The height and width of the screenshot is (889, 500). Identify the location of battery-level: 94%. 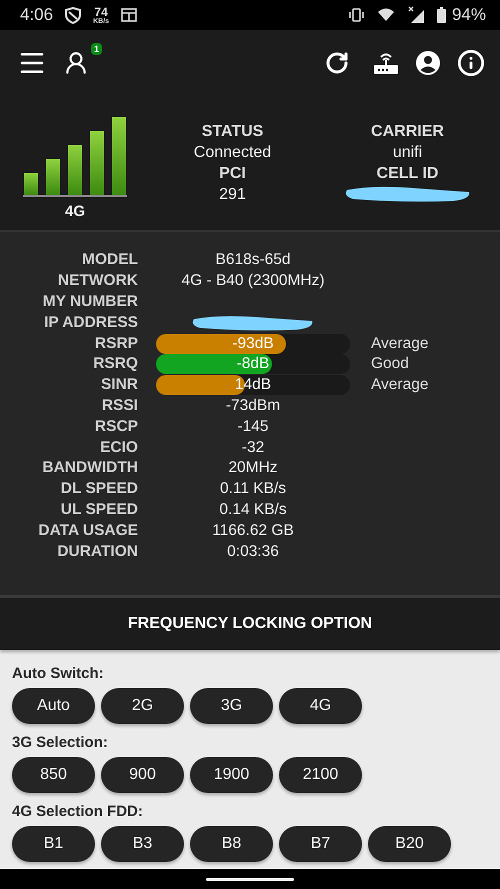
(469, 15).